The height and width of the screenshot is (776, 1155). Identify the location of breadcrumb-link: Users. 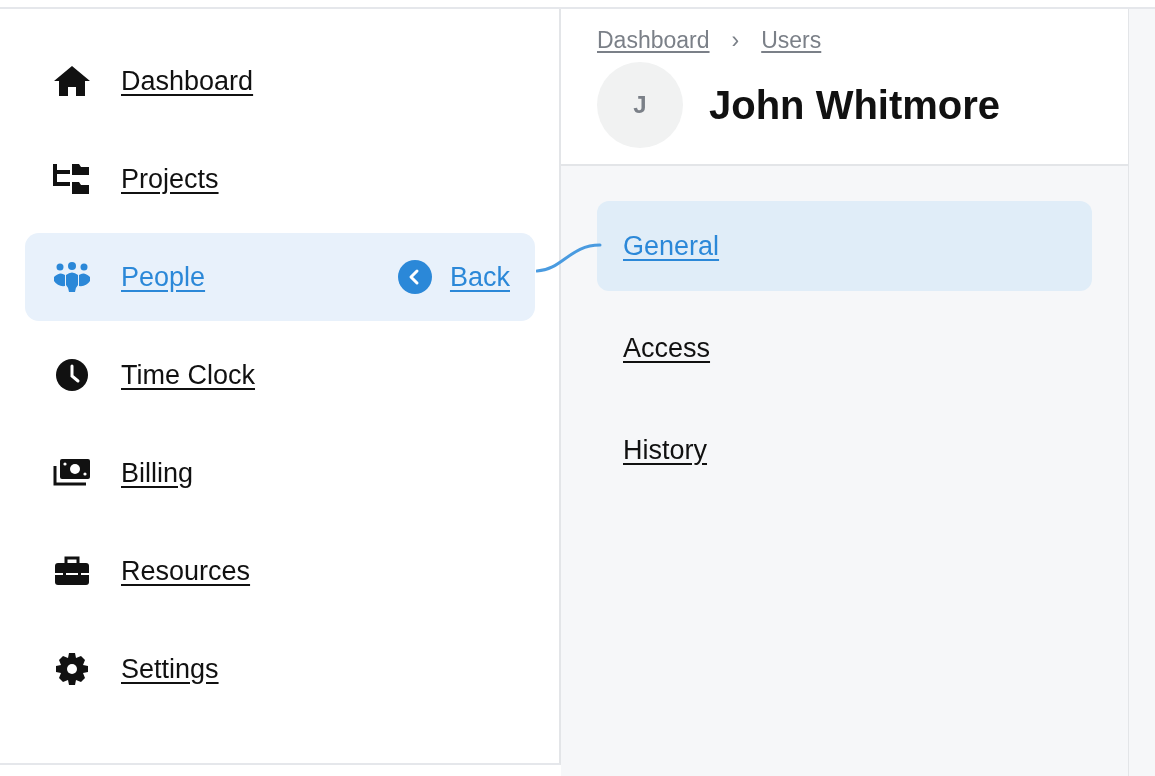
(791, 40).